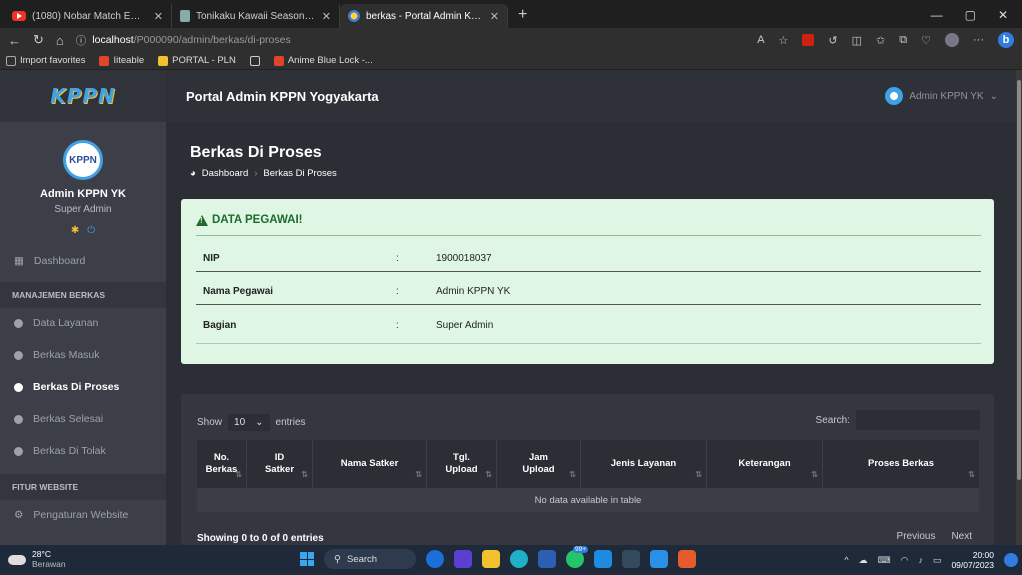  What do you see at coordinates (83, 387) in the screenshot?
I see `sidebar-item-berkas-di-proses: Berkas Di Proses` at bounding box center [83, 387].